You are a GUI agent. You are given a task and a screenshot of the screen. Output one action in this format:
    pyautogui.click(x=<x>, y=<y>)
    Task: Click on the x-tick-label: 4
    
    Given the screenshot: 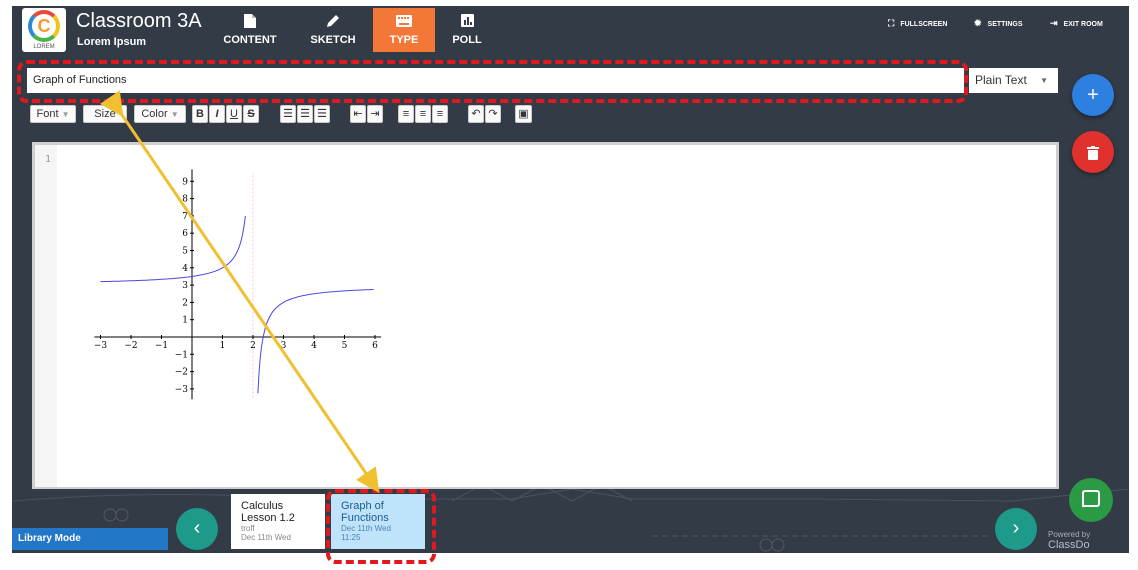 What is the action you would take?
    pyautogui.click(x=314, y=346)
    